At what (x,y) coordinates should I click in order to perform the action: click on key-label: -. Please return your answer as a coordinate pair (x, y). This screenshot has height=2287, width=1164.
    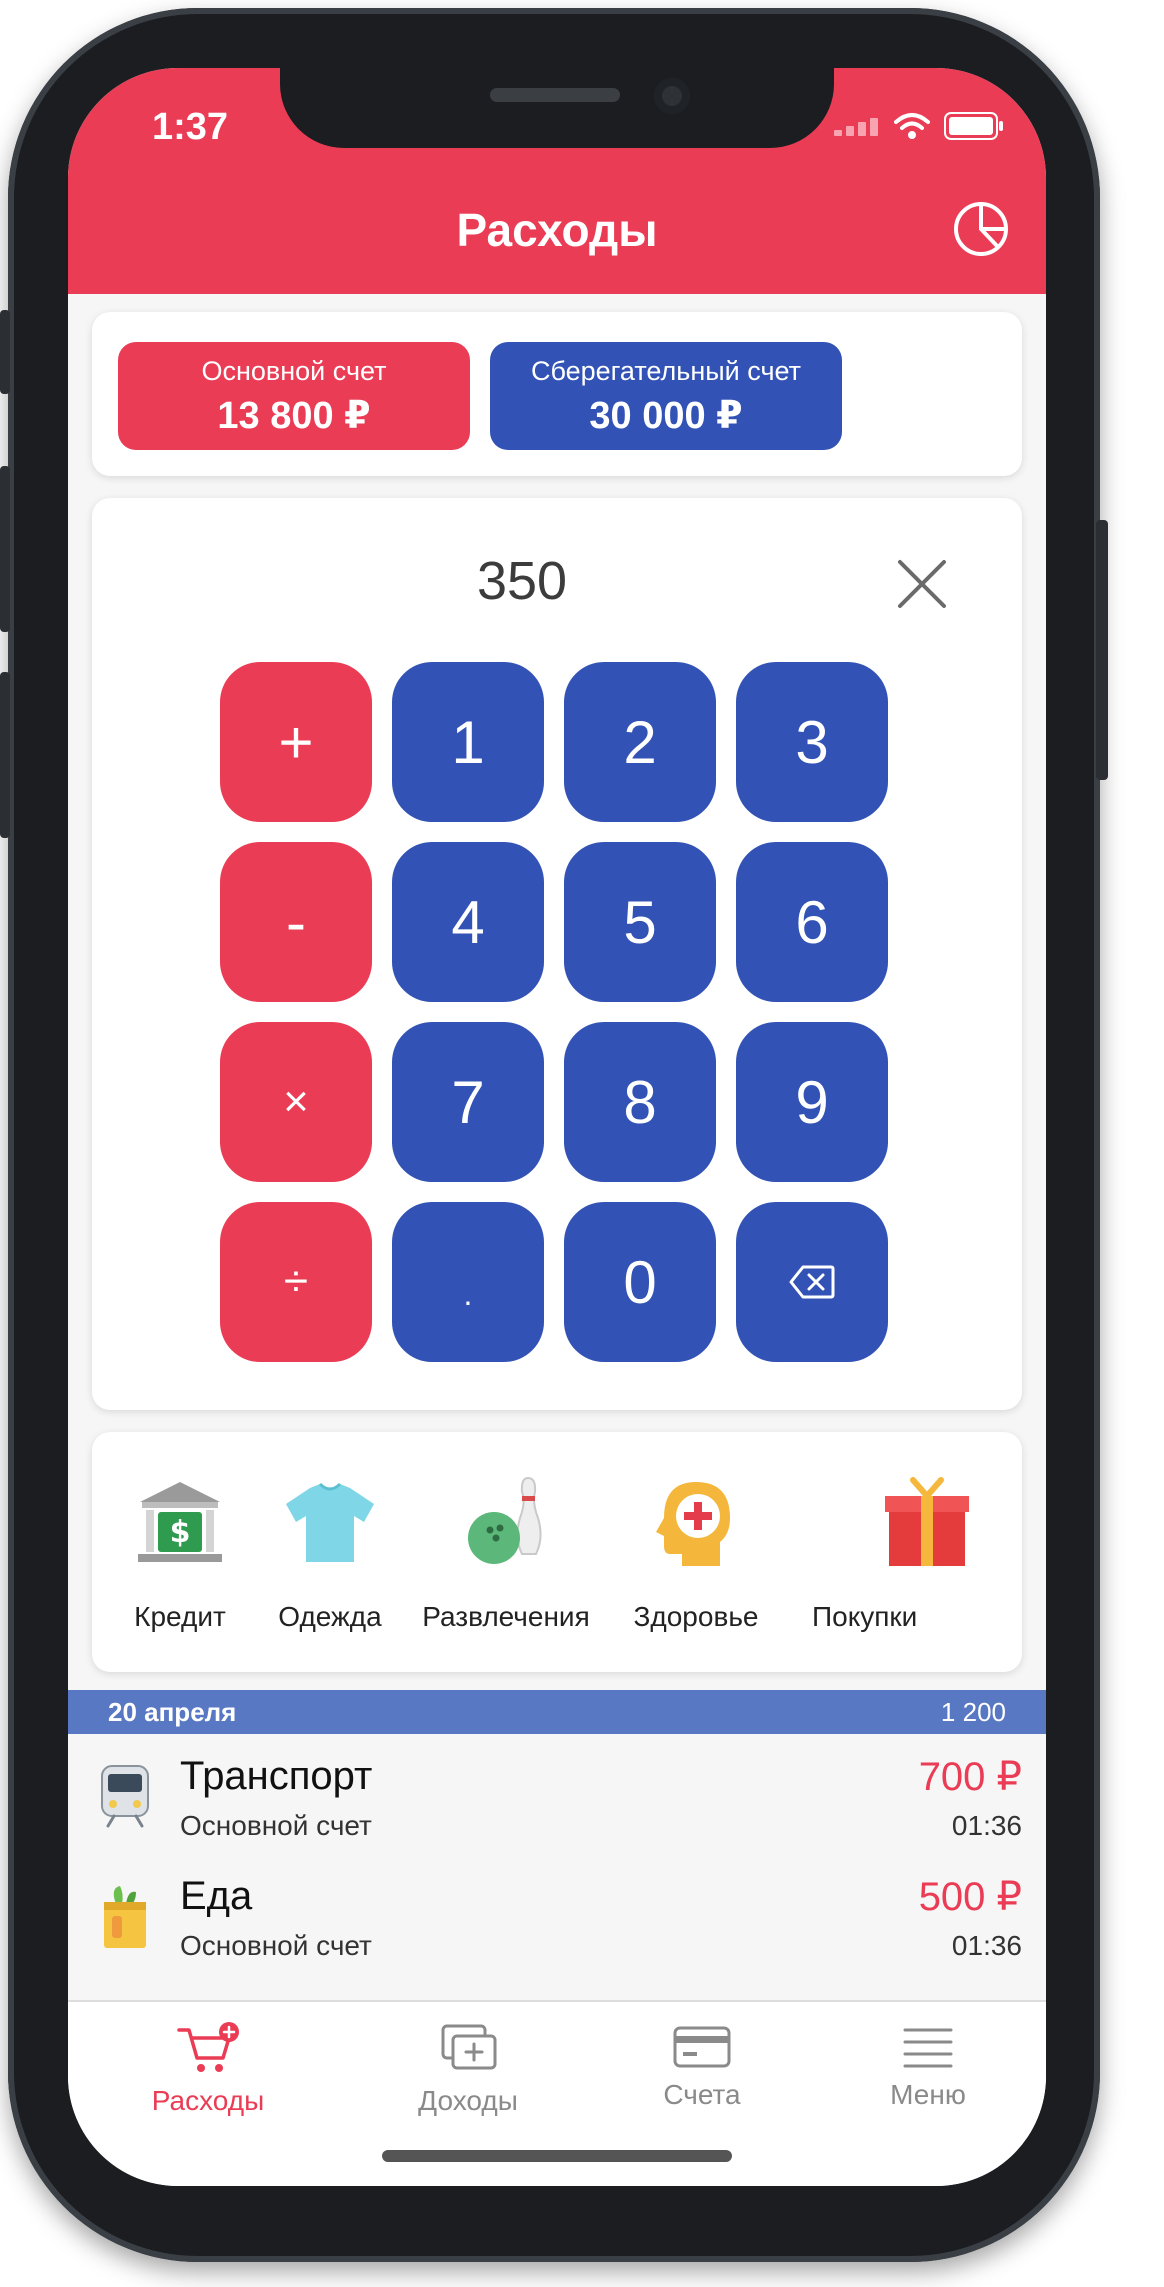
    Looking at the image, I should click on (296, 922).